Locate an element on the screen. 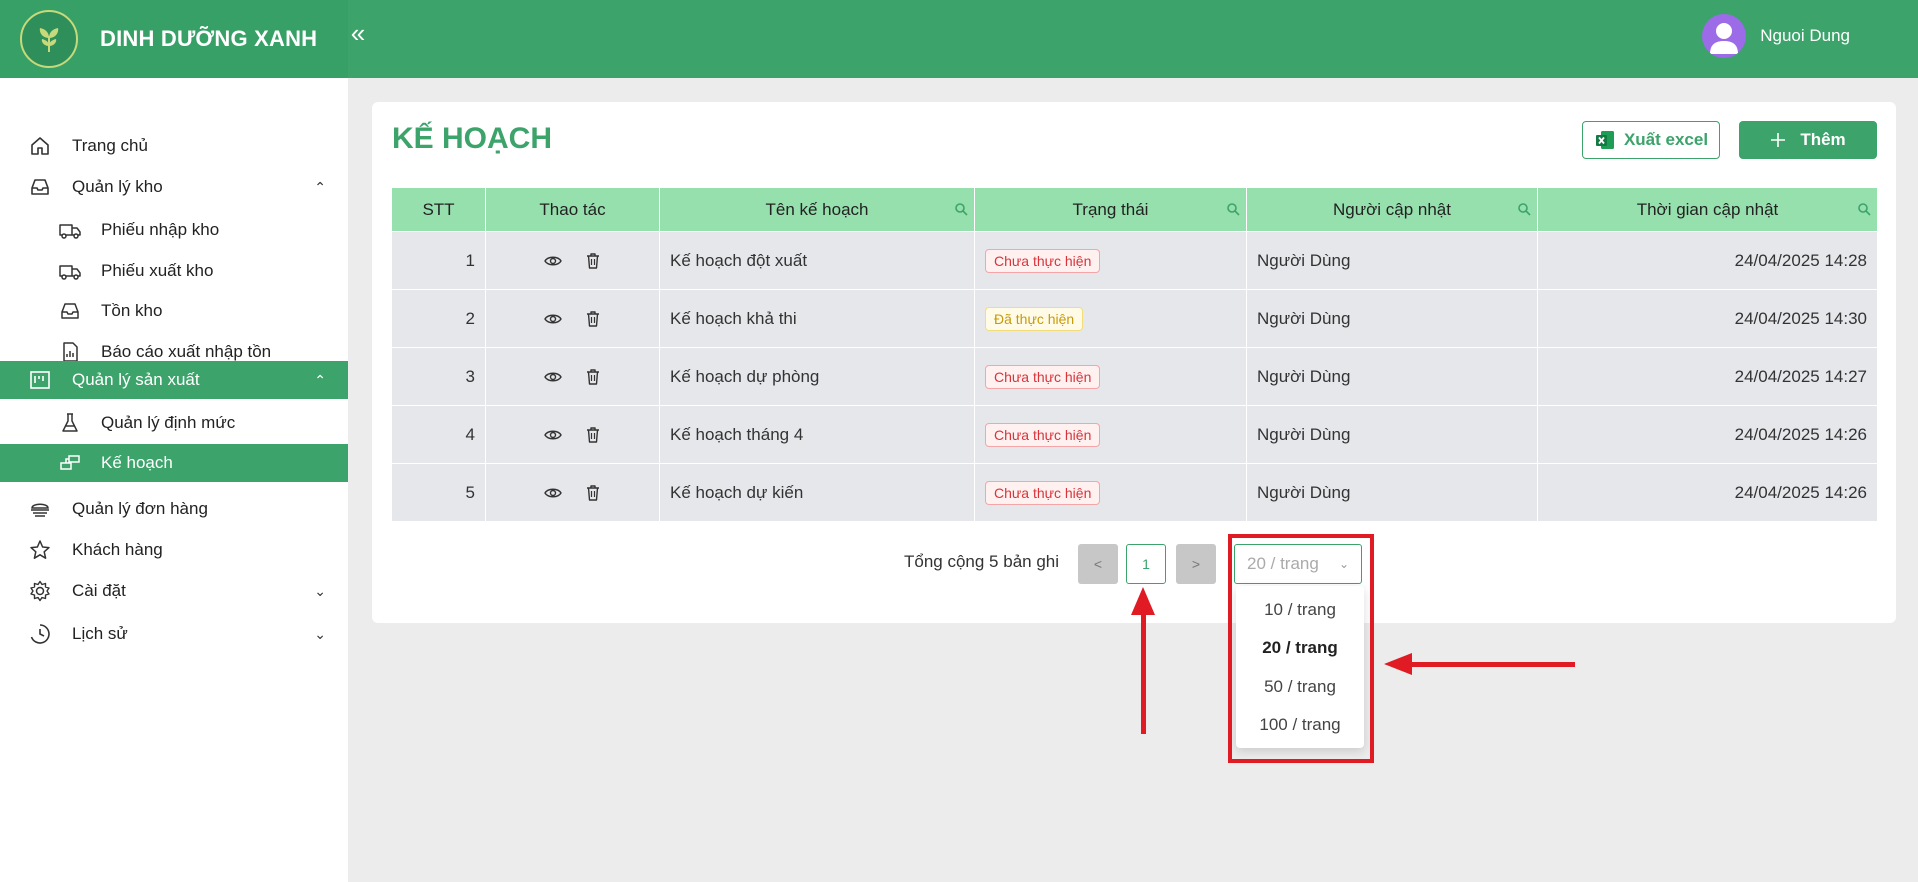  star-icon is located at coordinates (40, 550).